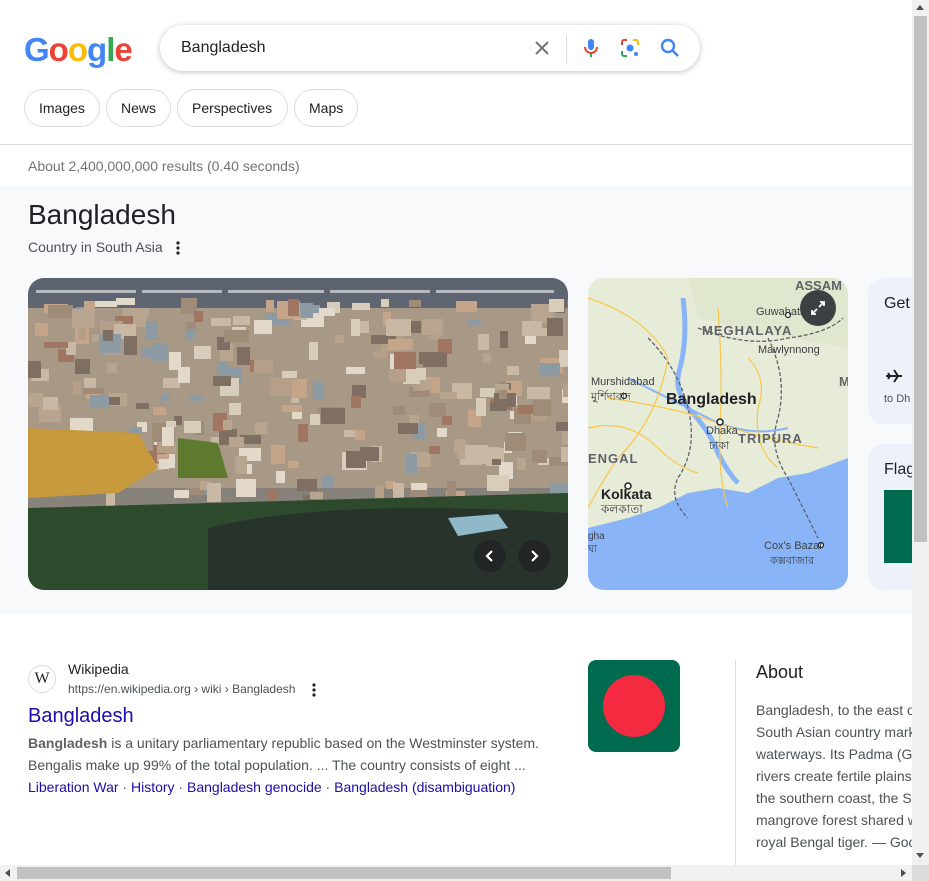 Image resolution: width=929 pixels, height=881 pixels. Describe the element at coordinates (102, 214) in the screenshot. I see `knowledge-panel-title: Bangladesh` at that location.